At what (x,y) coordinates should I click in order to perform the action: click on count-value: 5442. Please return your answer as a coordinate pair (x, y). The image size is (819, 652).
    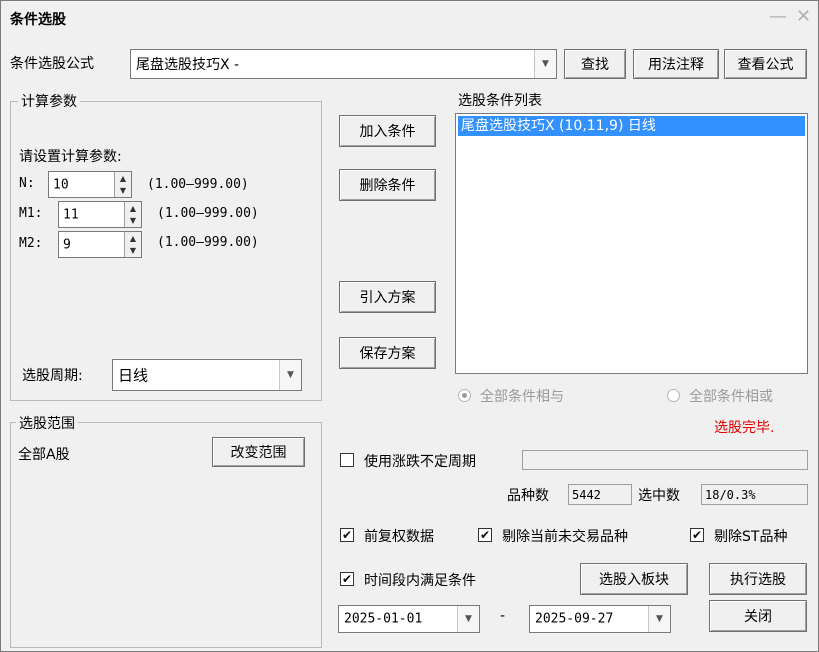
    Looking at the image, I should click on (586, 494).